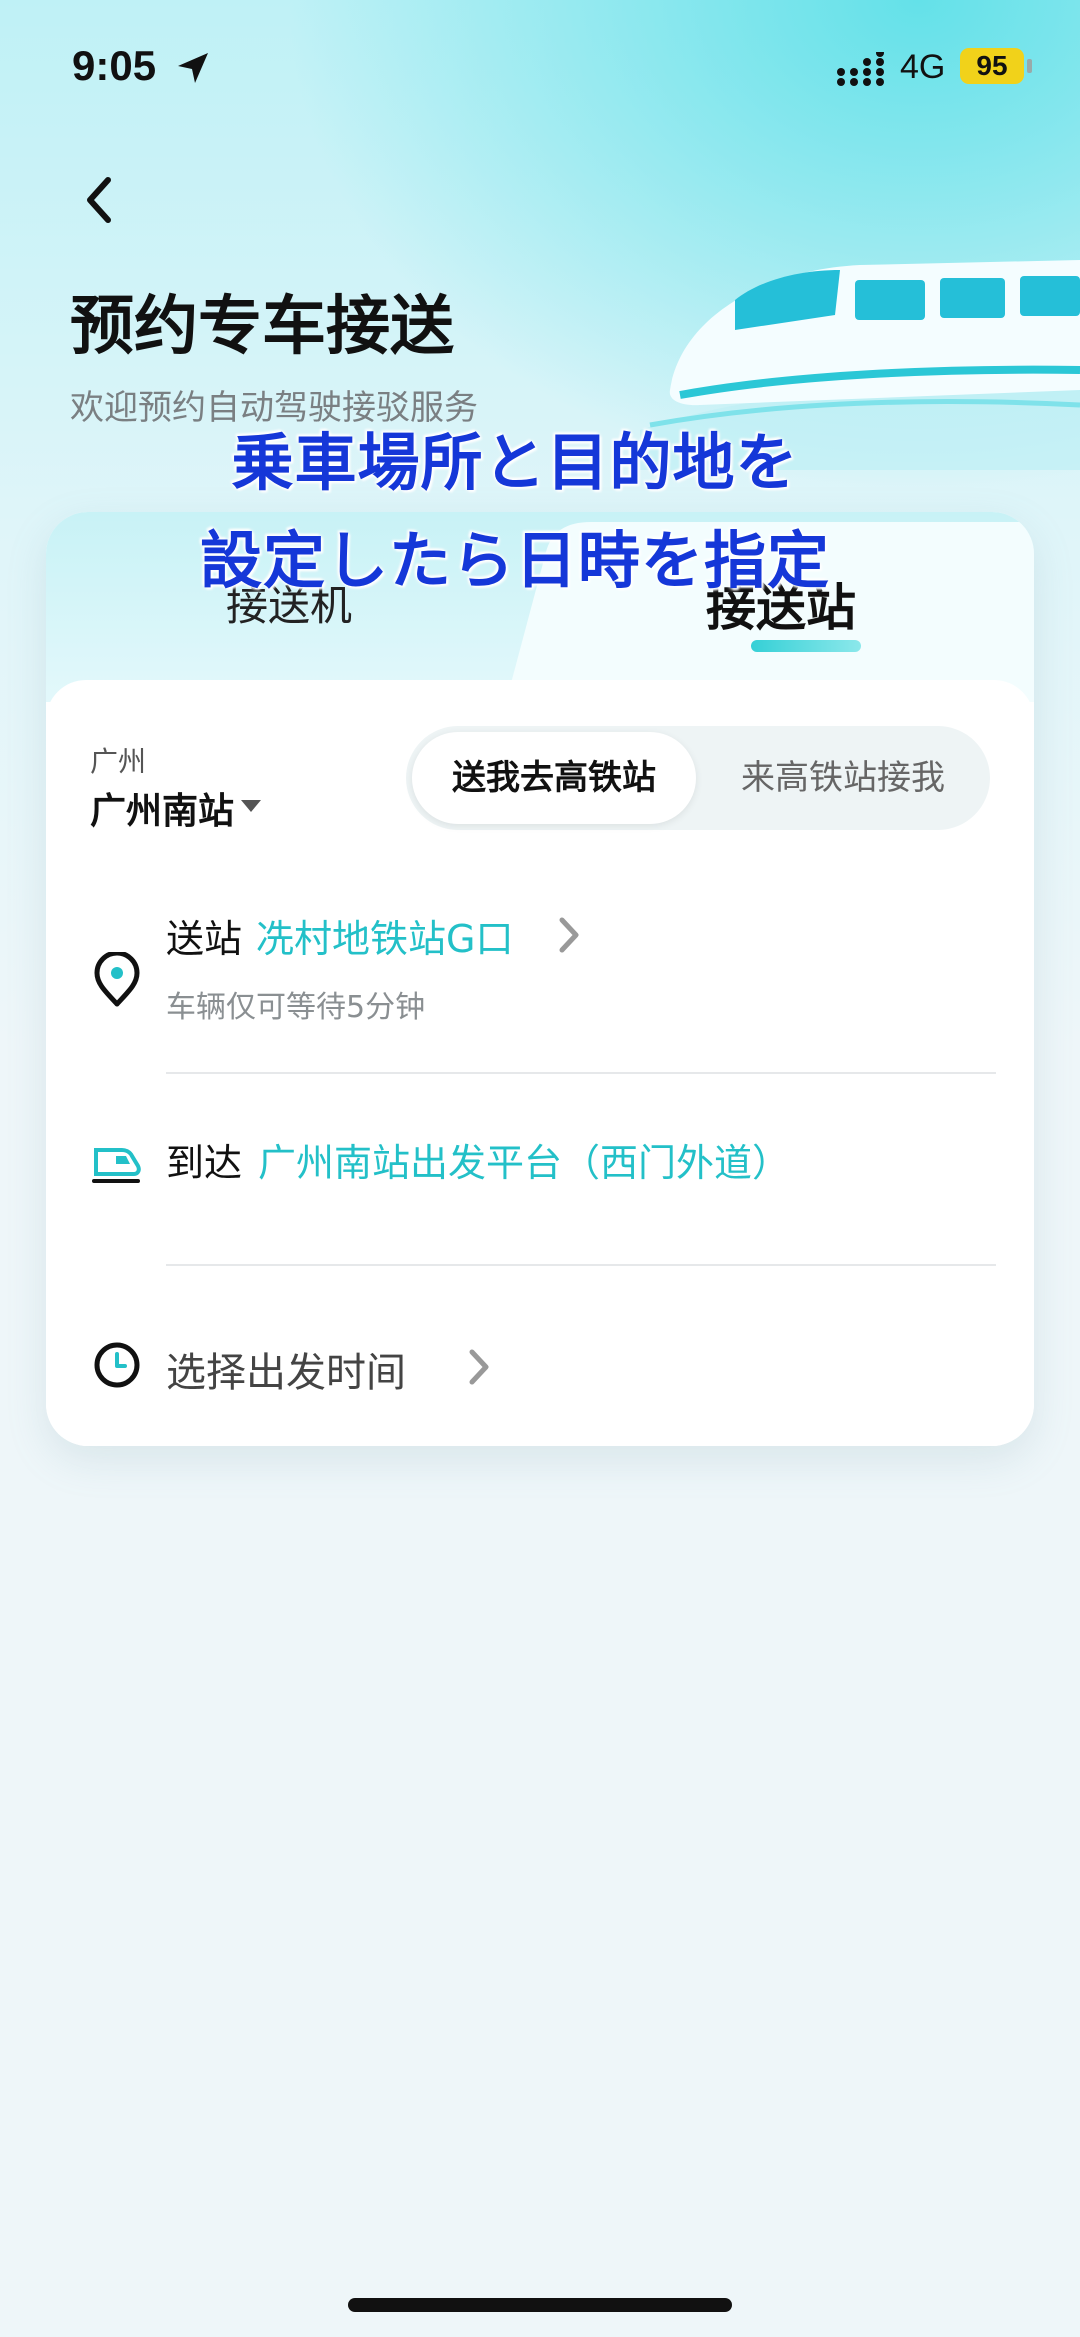 The image size is (1080, 2337). What do you see at coordinates (286, 1369) in the screenshot?
I see `departure-time-label: 选择出发时间` at bounding box center [286, 1369].